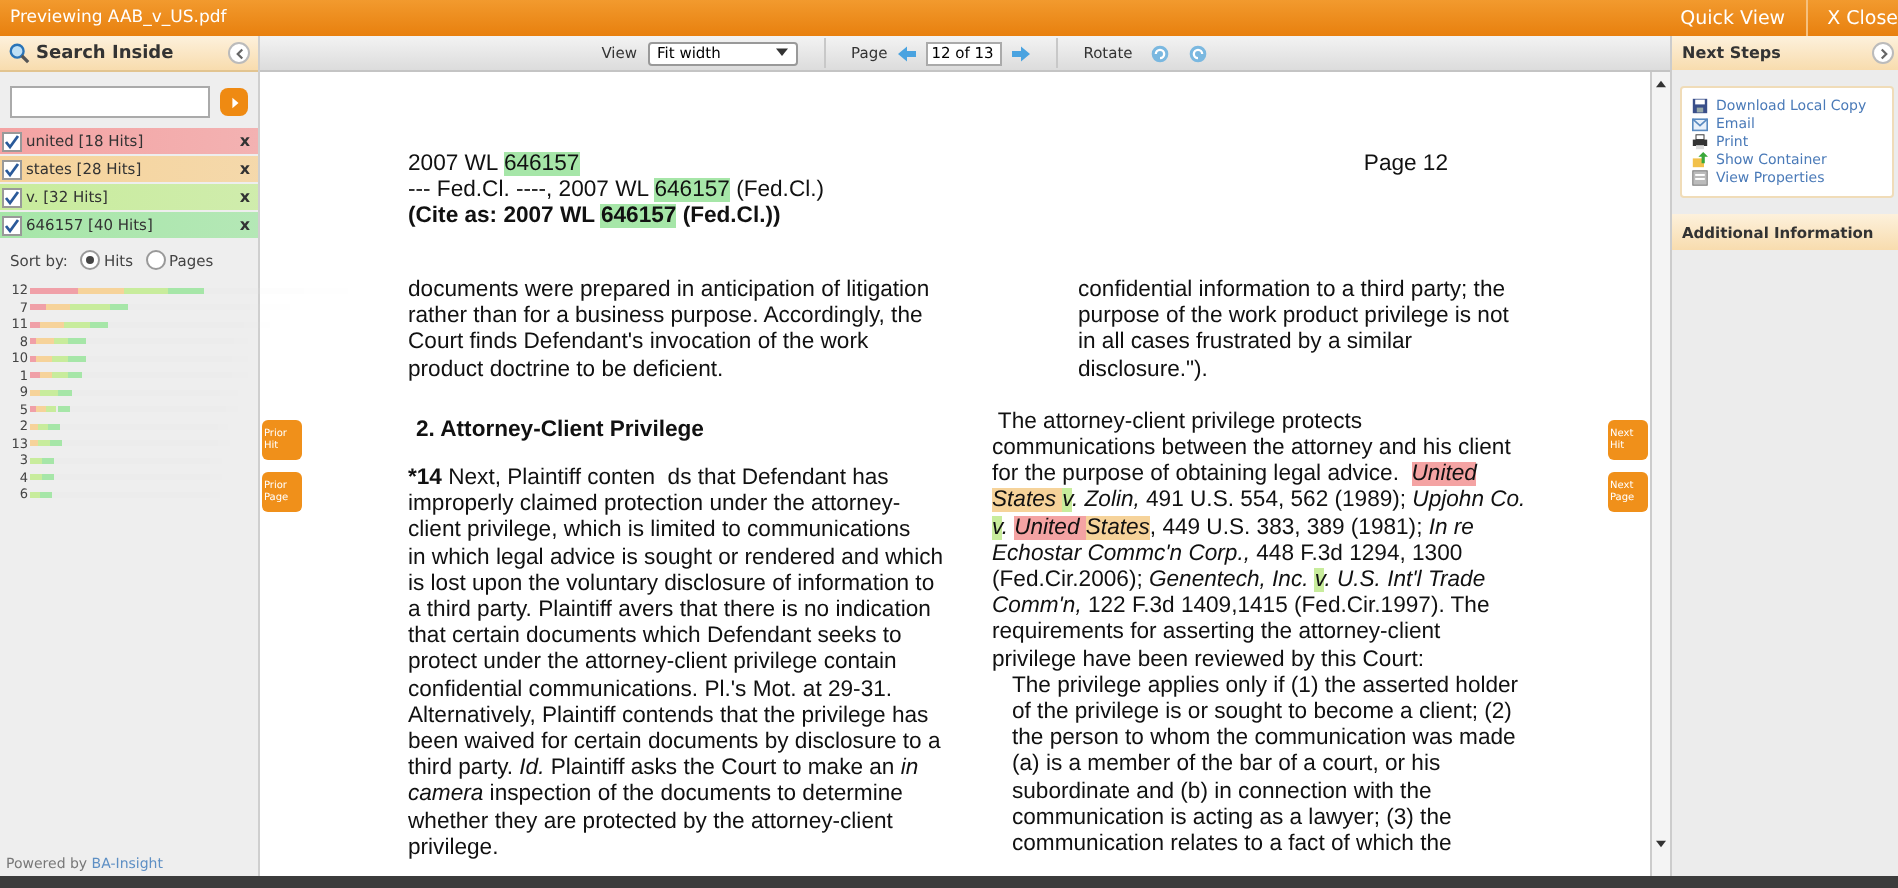 The height and width of the screenshot is (888, 1898). What do you see at coordinates (1266, 766) in the screenshot?
I see `block-quote: The privilege applies only if (1) the asserted holder of the privilege is or sought to become a client; (2) the person to whom the communication was made (a) is a member of the bar of a court, or his subordinate and (b) in connection with the communication is acting as a lawyer; (3) the communication relates to a fact of which the` at bounding box center [1266, 766].